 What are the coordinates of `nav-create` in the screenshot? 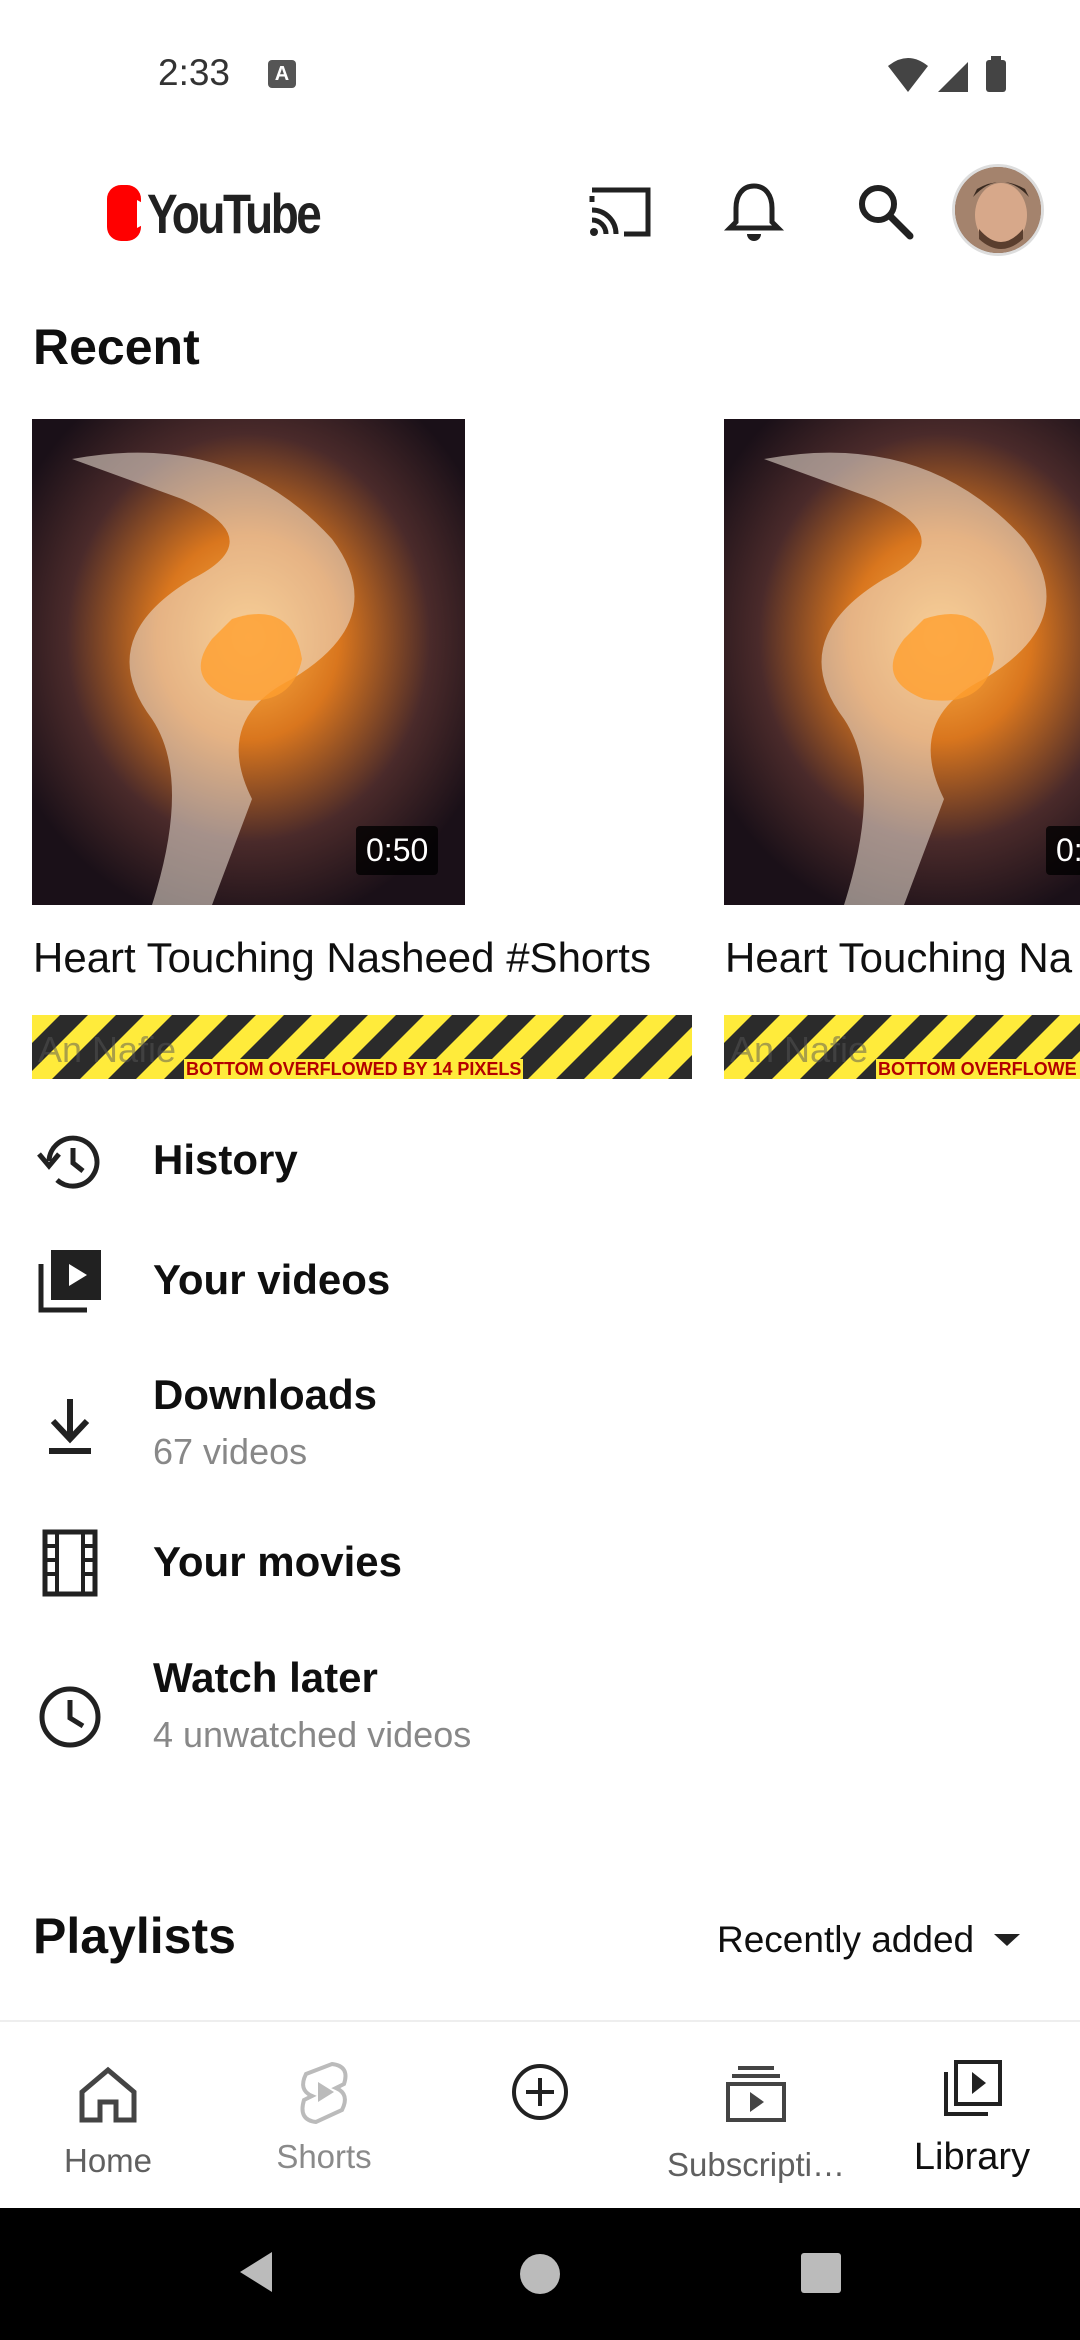 It's located at (540, 2116).